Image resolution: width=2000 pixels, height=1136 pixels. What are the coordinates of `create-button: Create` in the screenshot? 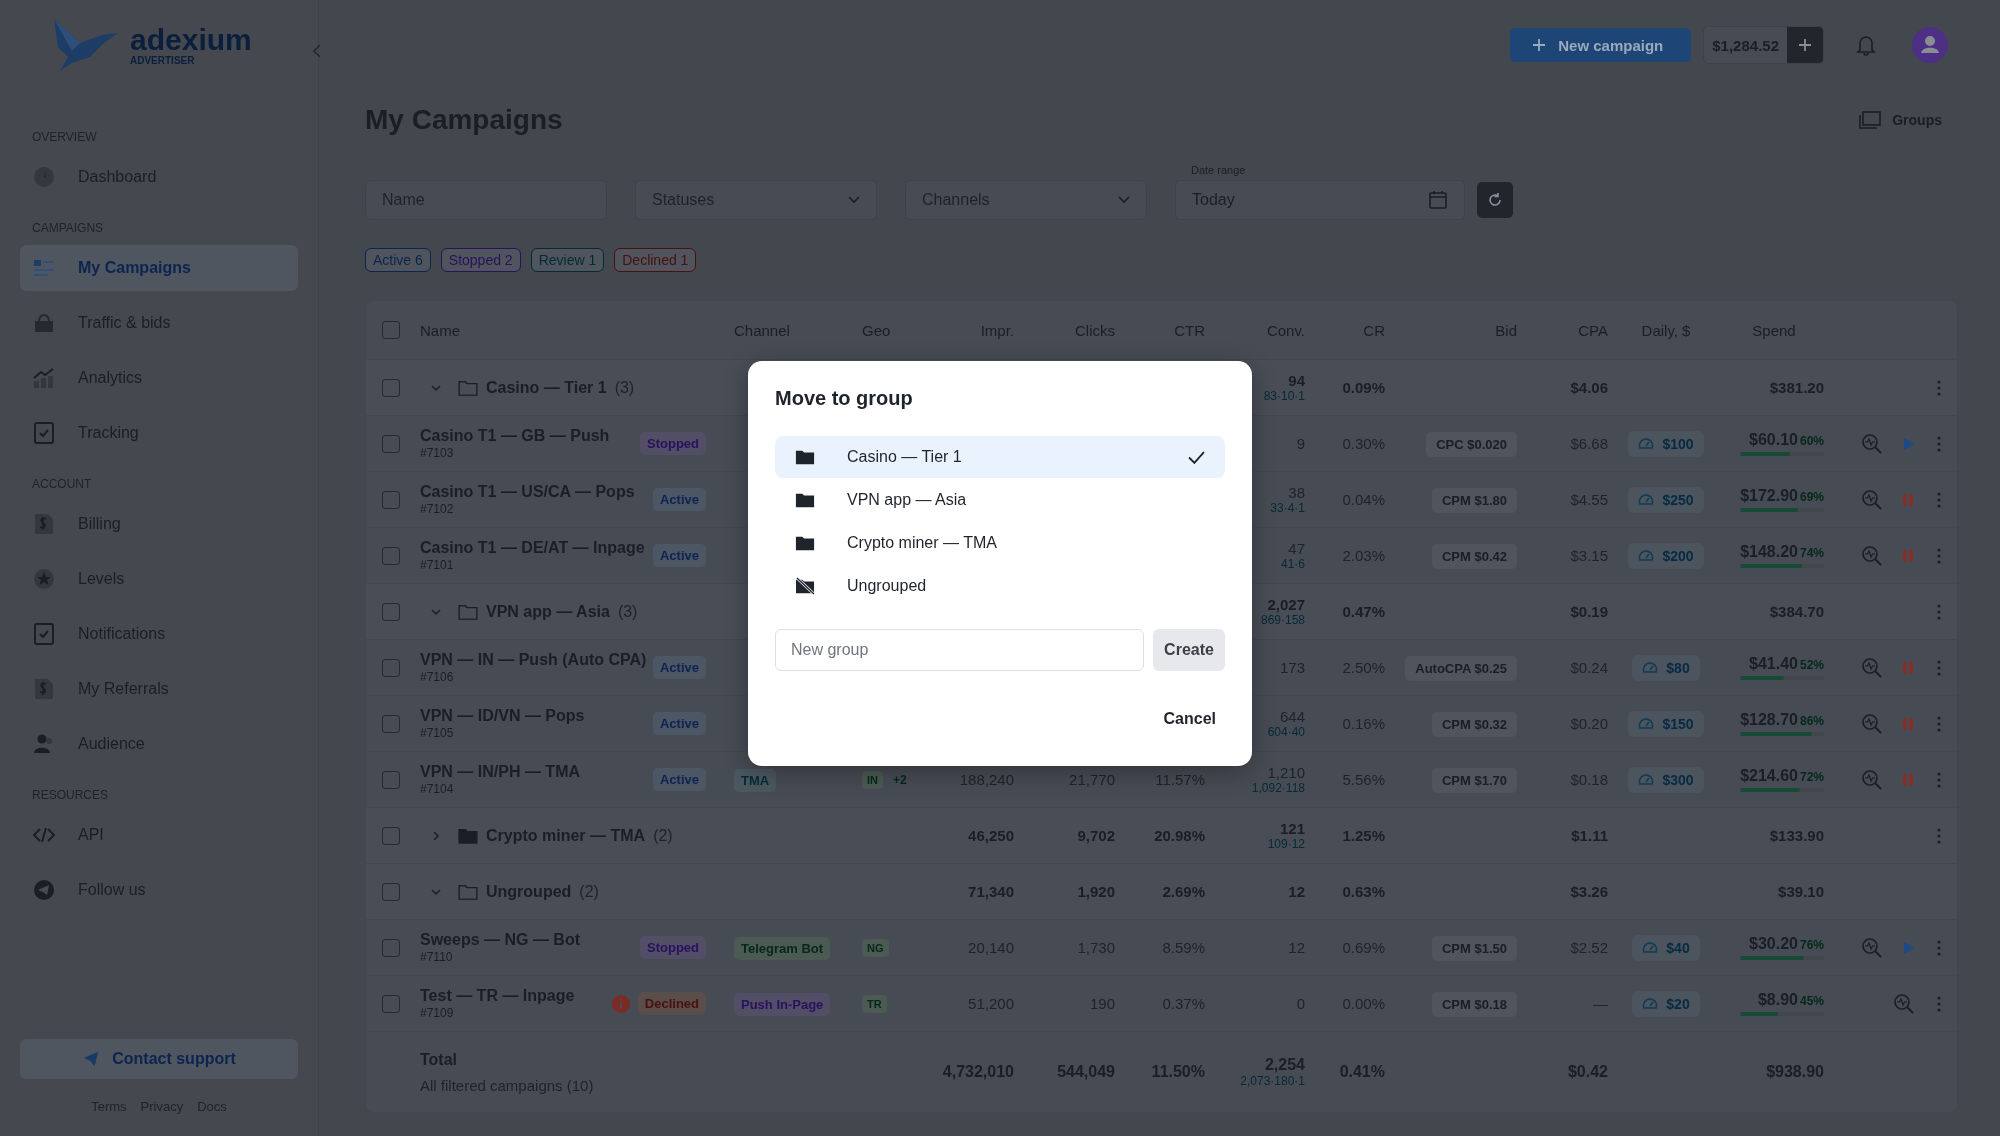 It's located at (1189, 650).